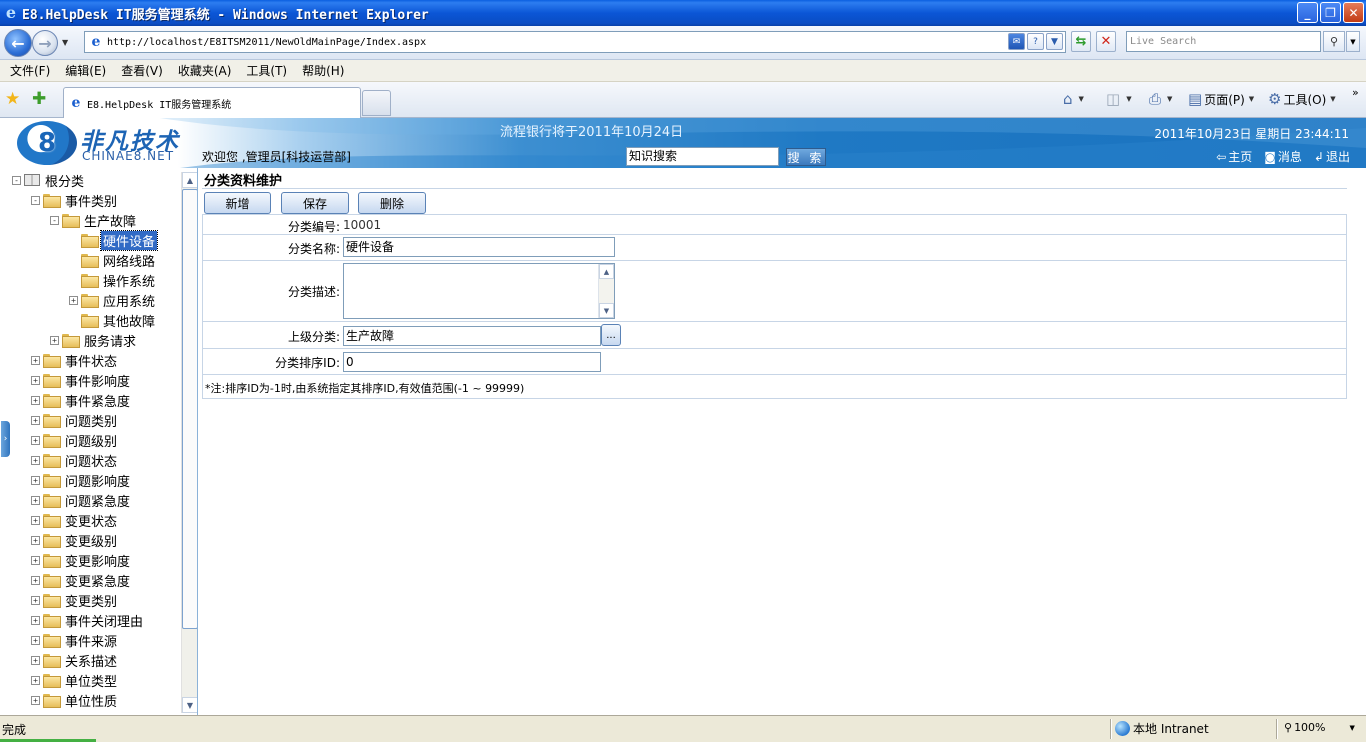 The image size is (1366, 742). What do you see at coordinates (189, 705) in the screenshot?
I see `scroll-down-icon: ▼` at bounding box center [189, 705].